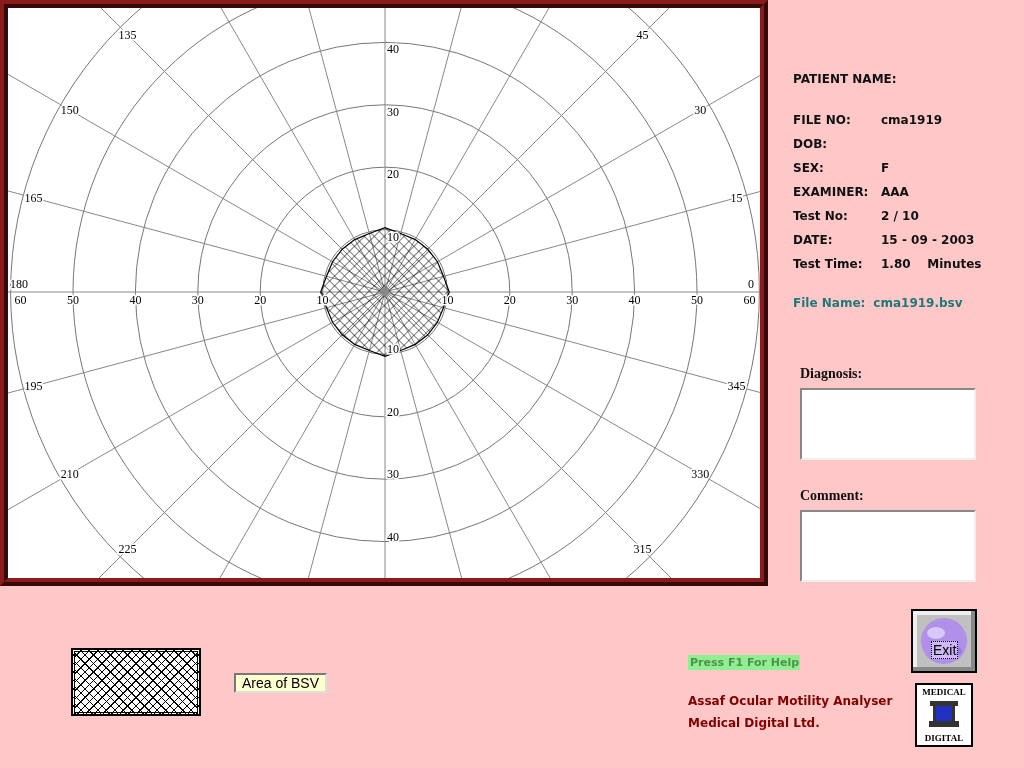  I want to click on field-label: DOB:, so click(811, 144).